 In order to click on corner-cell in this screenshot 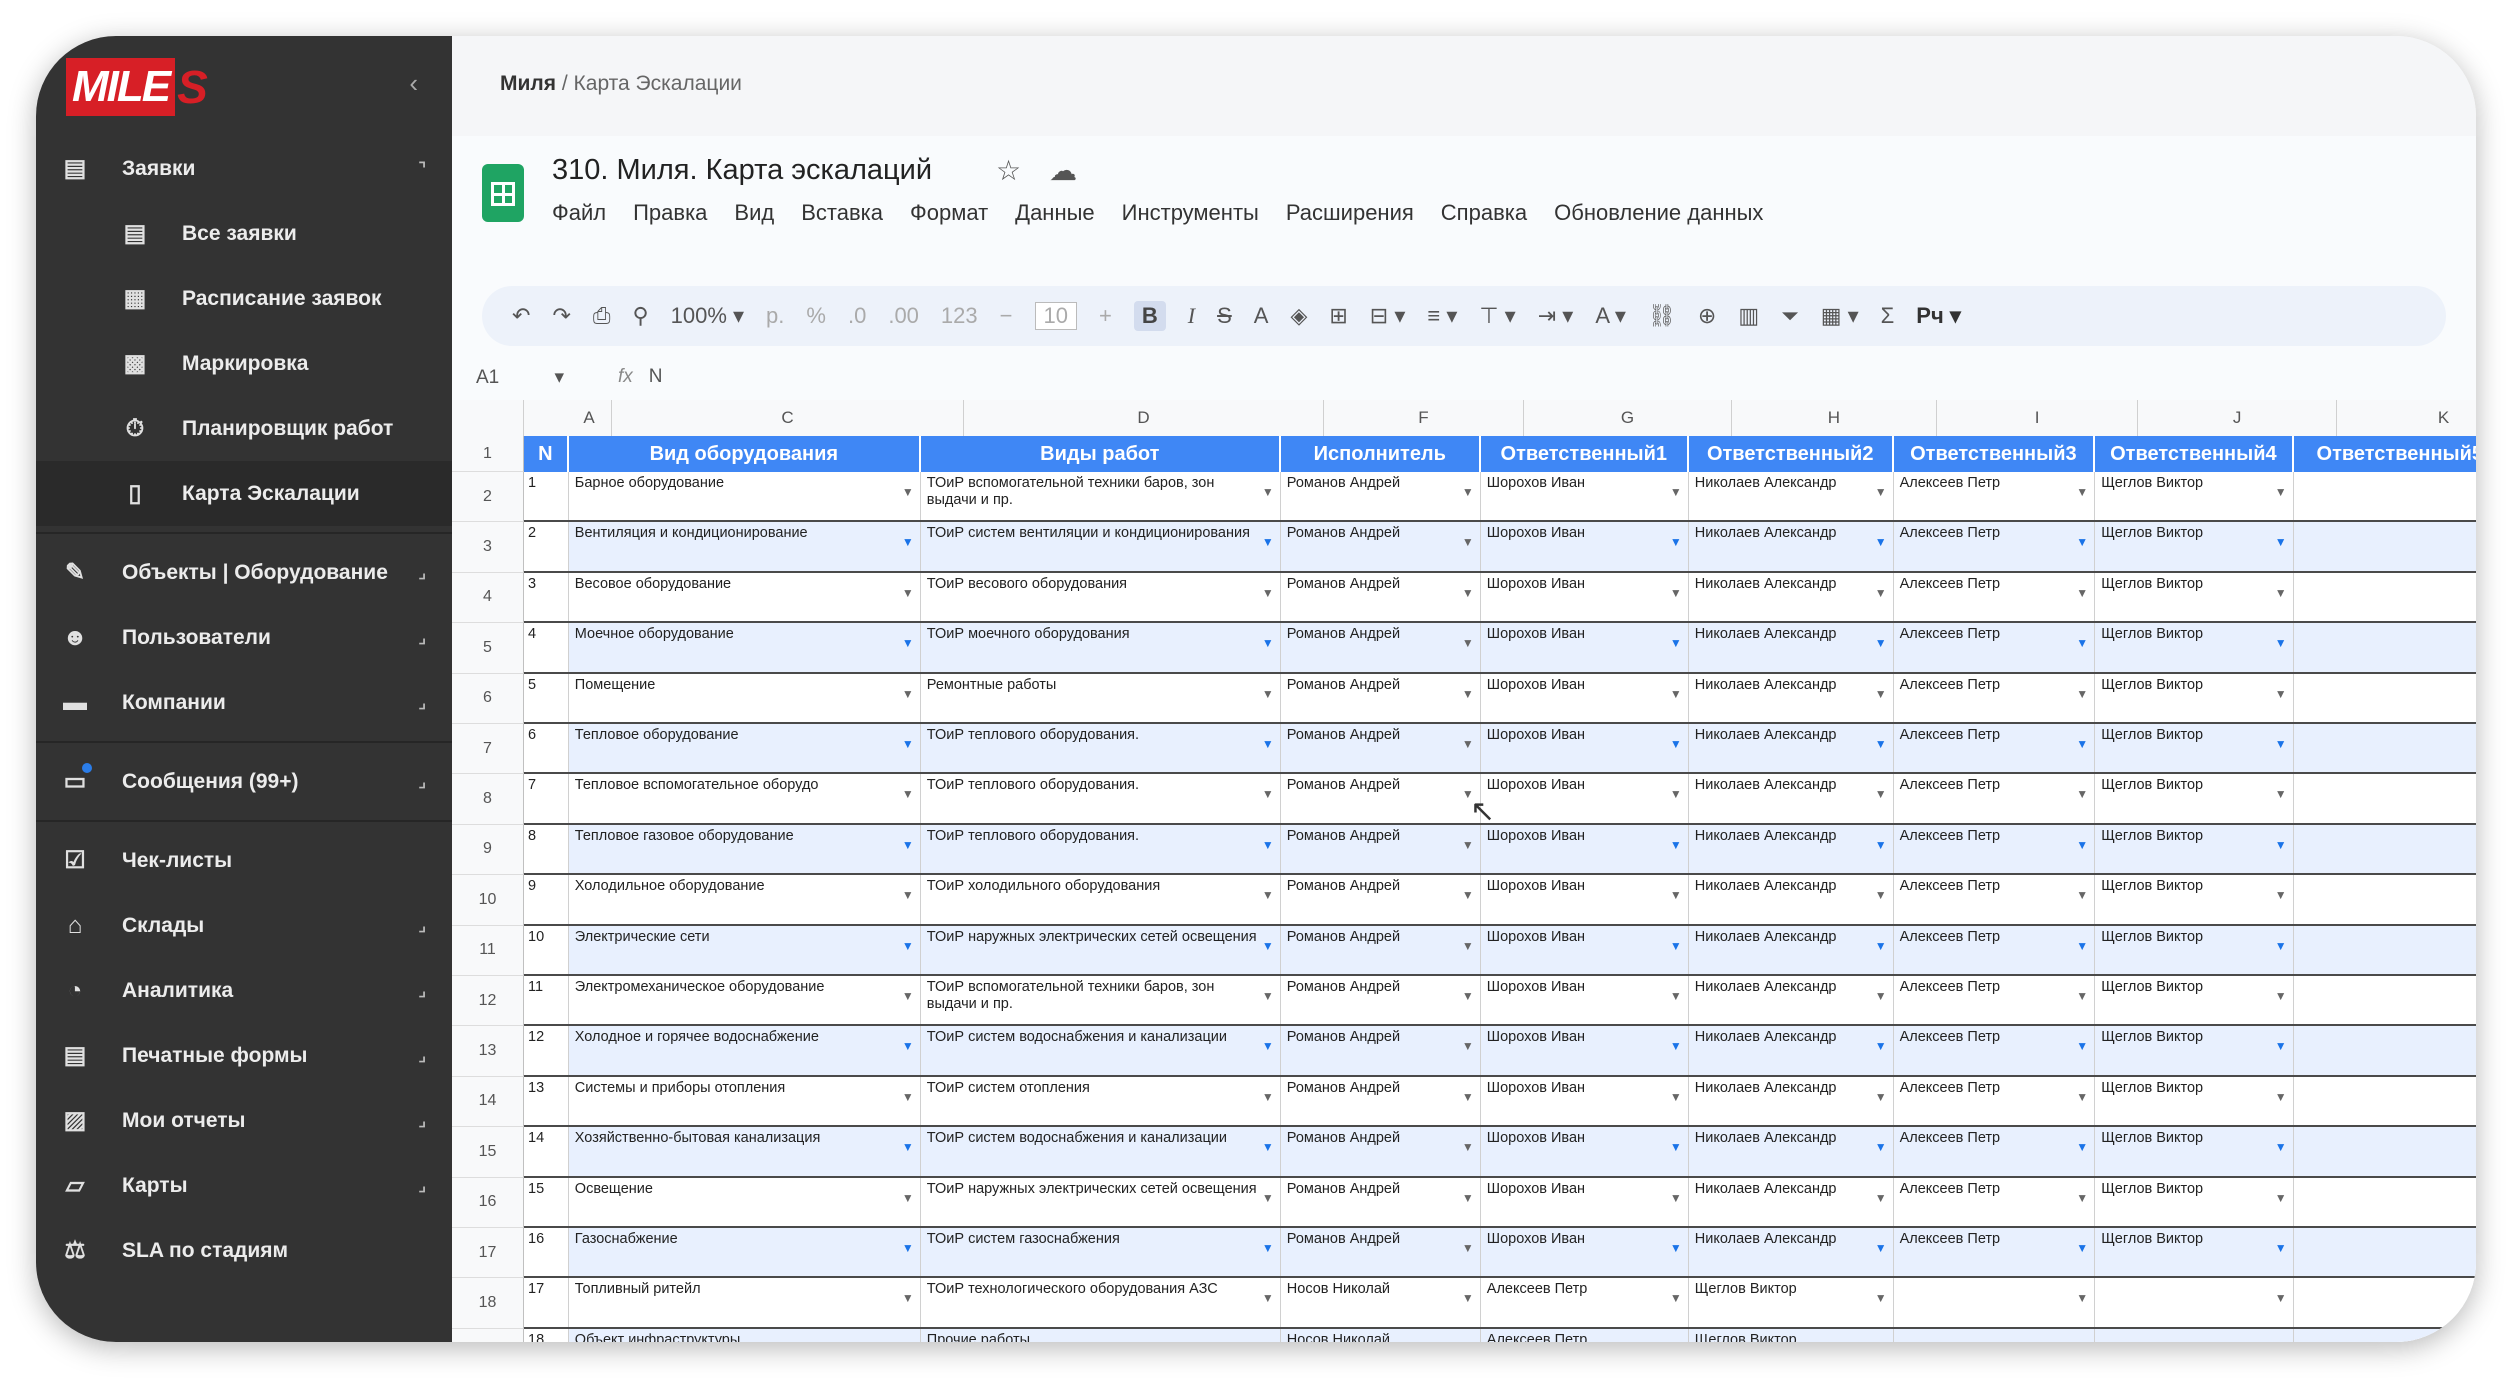, I will do `click(488, 418)`.